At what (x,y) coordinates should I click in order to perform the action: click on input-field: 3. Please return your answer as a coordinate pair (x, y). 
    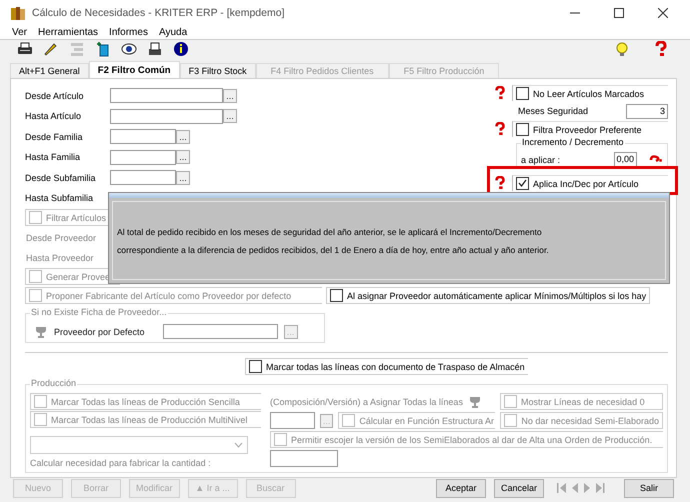
    Looking at the image, I should click on (647, 111).